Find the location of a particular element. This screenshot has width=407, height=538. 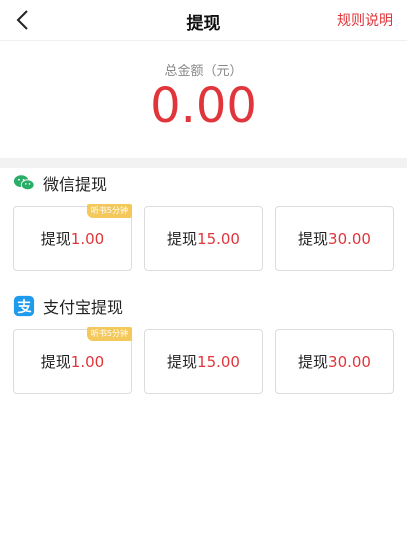

alipay-withdraw-option-2: 提现 15.00 is located at coordinates (203, 361).